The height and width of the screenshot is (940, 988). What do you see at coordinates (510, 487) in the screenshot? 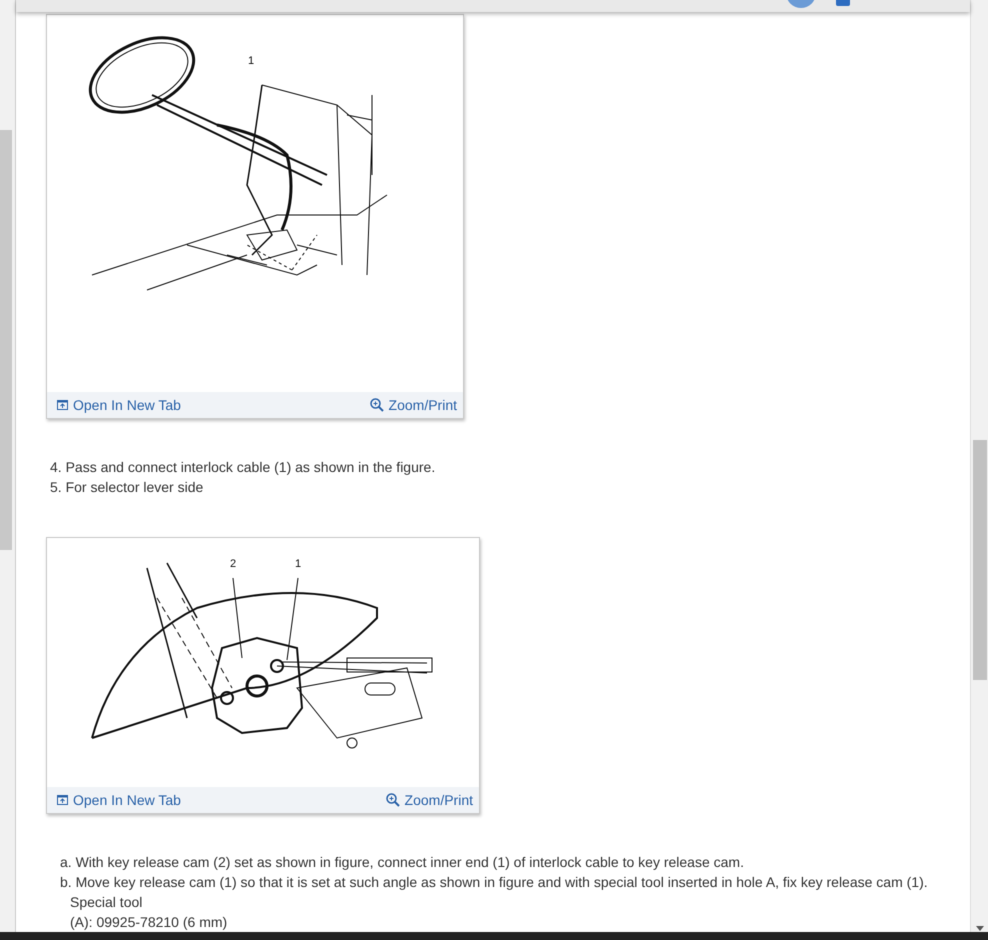
I see `instruction-step: 5. For selector lever side` at bounding box center [510, 487].